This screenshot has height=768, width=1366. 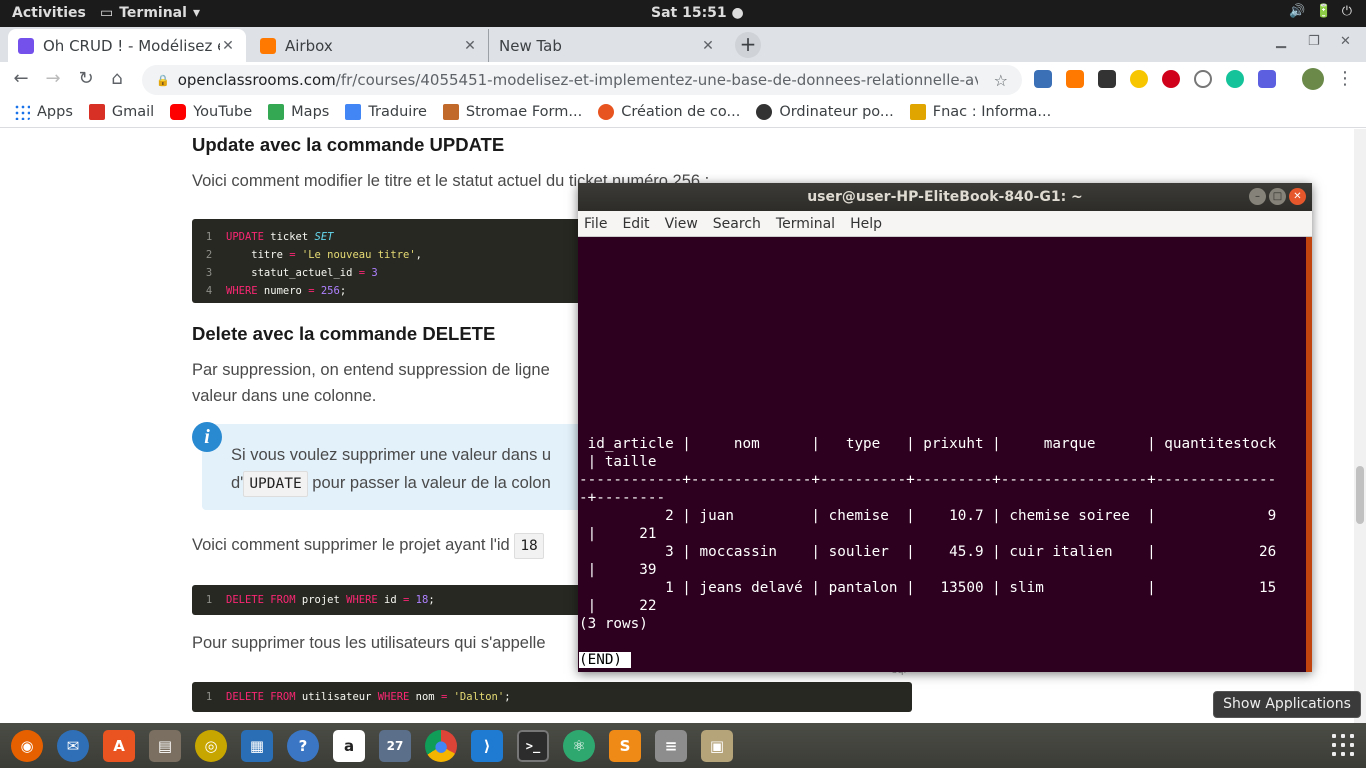 I want to click on files-icon: ▤, so click(x=165, y=745).